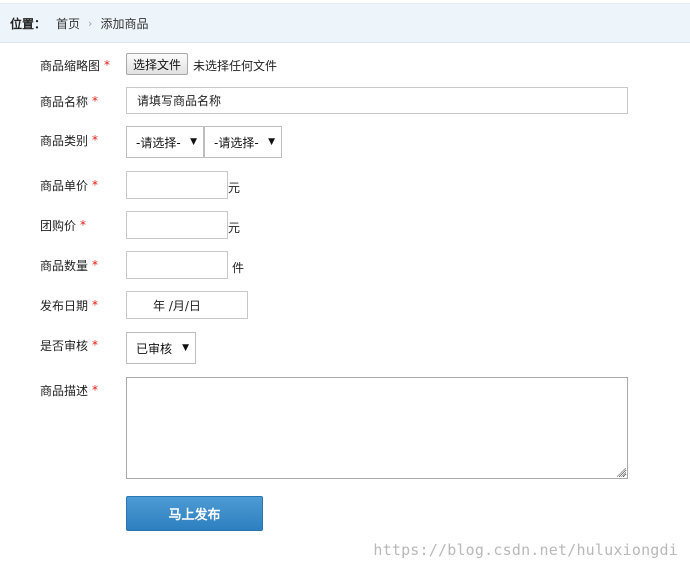 Image resolution: width=690 pixels, height=571 pixels. What do you see at coordinates (28, 23) in the screenshot?
I see `breadcrumb-label: 位置：` at bounding box center [28, 23].